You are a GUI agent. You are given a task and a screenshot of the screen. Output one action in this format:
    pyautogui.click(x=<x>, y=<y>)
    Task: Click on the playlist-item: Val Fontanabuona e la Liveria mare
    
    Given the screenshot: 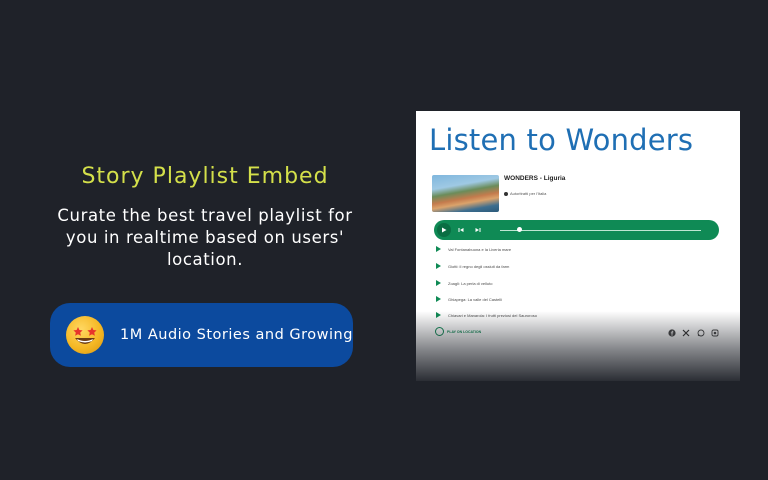 What is the action you would take?
    pyautogui.click(x=473, y=249)
    